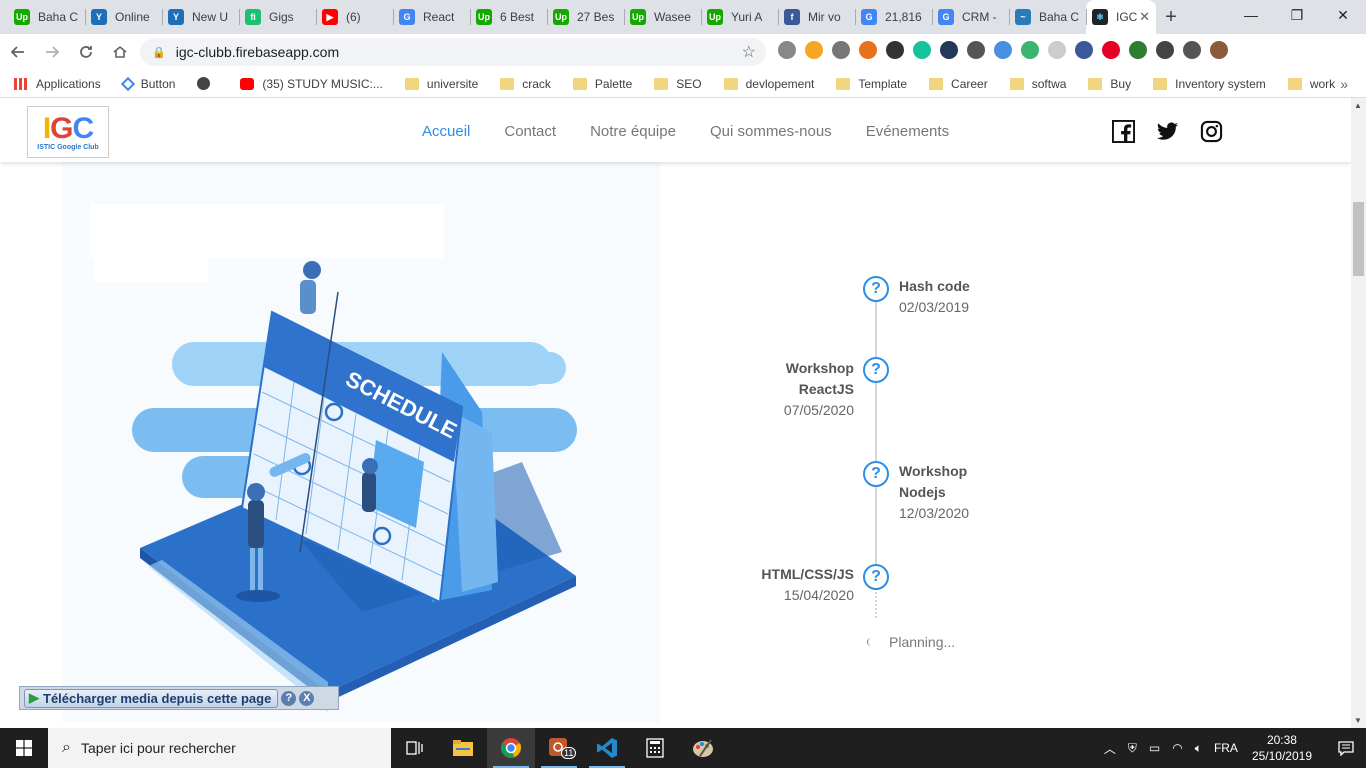  Describe the element at coordinates (559, 748) in the screenshot. I see `app-with-badge-icon: 11` at that location.